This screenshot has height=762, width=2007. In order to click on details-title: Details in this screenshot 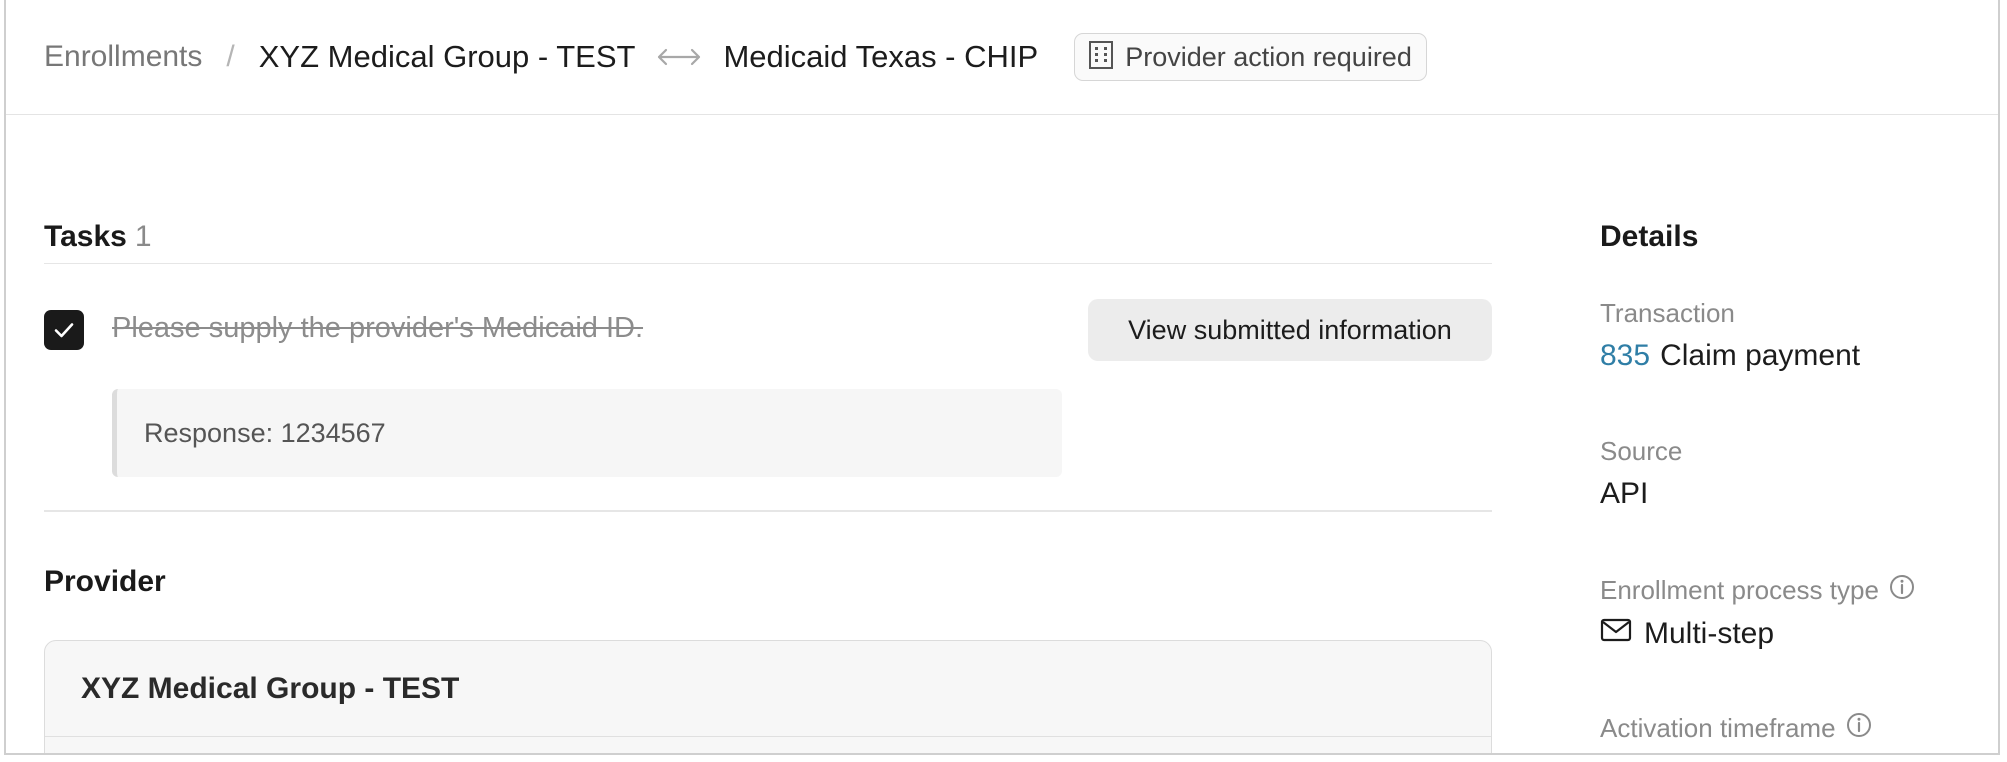, I will do `click(1649, 236)`.